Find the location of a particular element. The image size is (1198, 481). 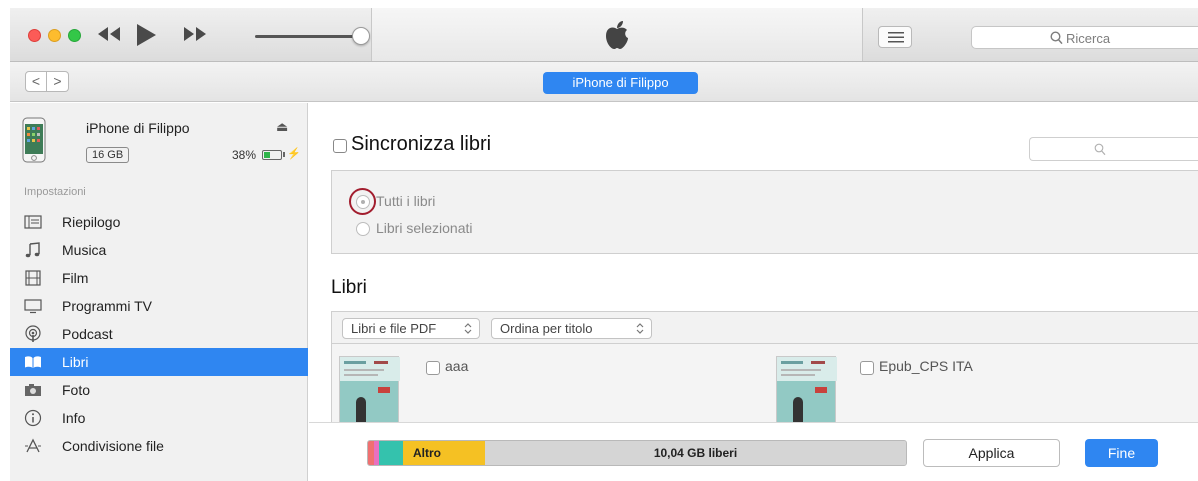

sidebar-item-riepilogo: Riepilogo is located at coordinates (159, 222).